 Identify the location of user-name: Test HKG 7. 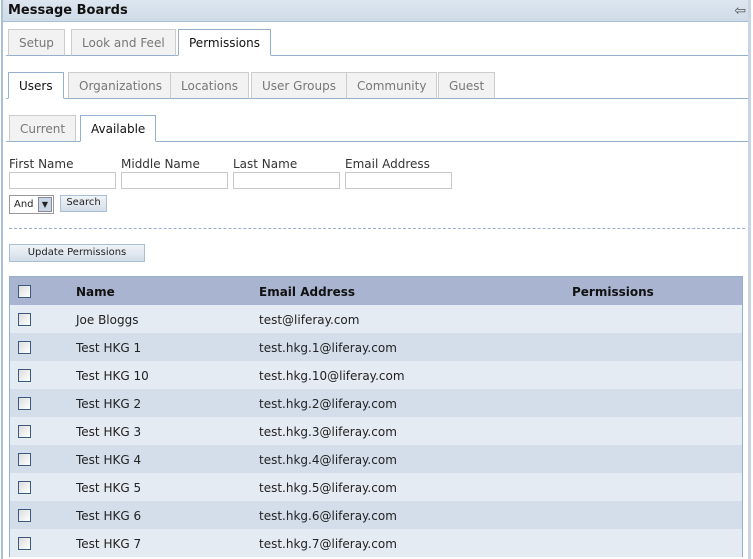
(109, 544).